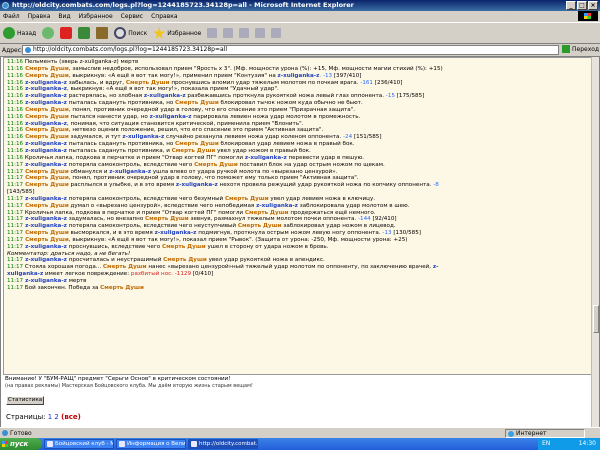 The height and width of the screenshot is (450, 600). Describe the element at coordinates (596, 319) in the screenshot. I see `scrollbar-thumb` at that location.